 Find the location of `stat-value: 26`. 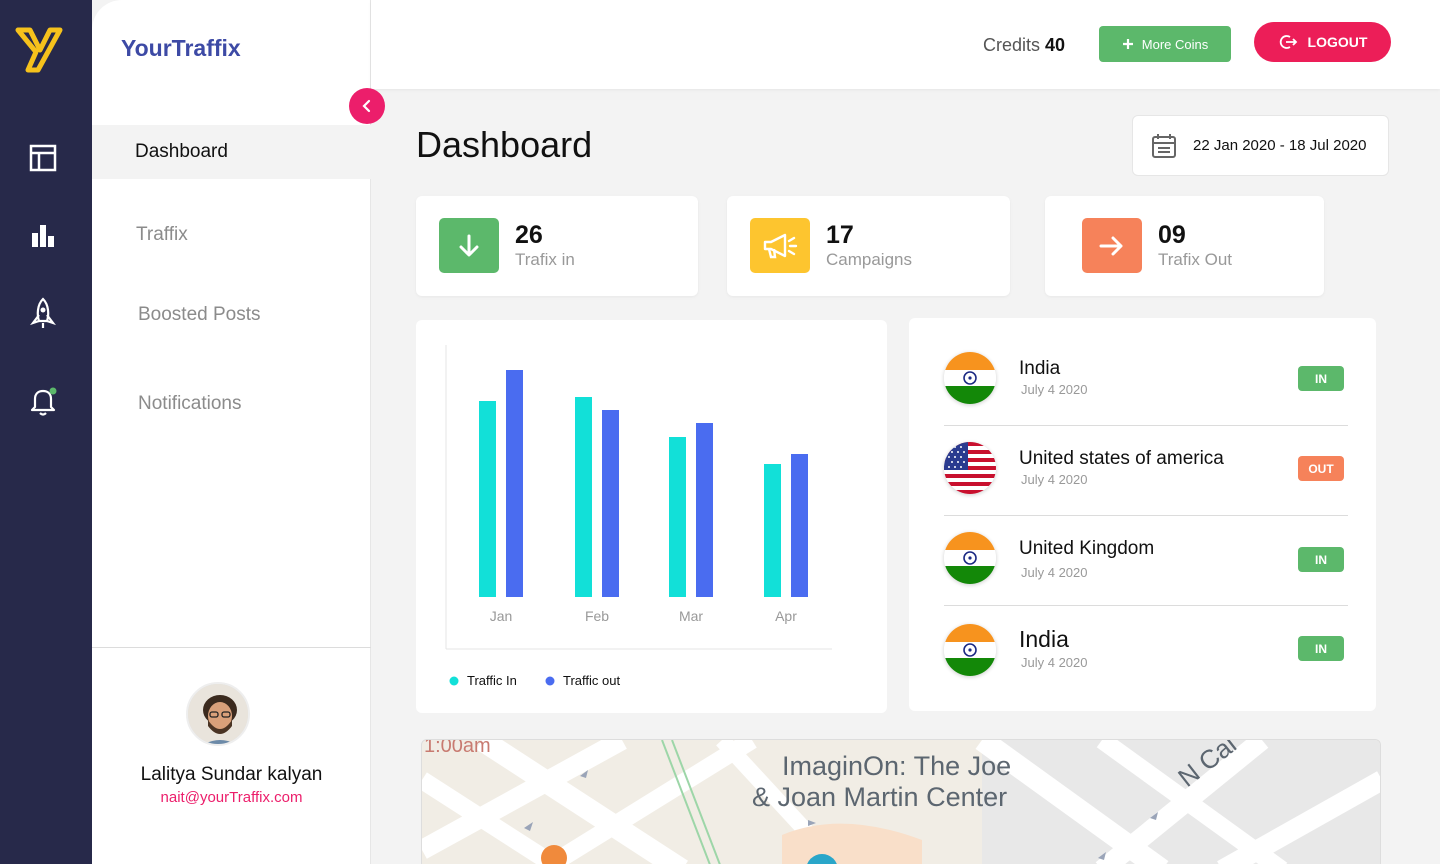

stat-value: 26 is located at coordinates (529, 235).